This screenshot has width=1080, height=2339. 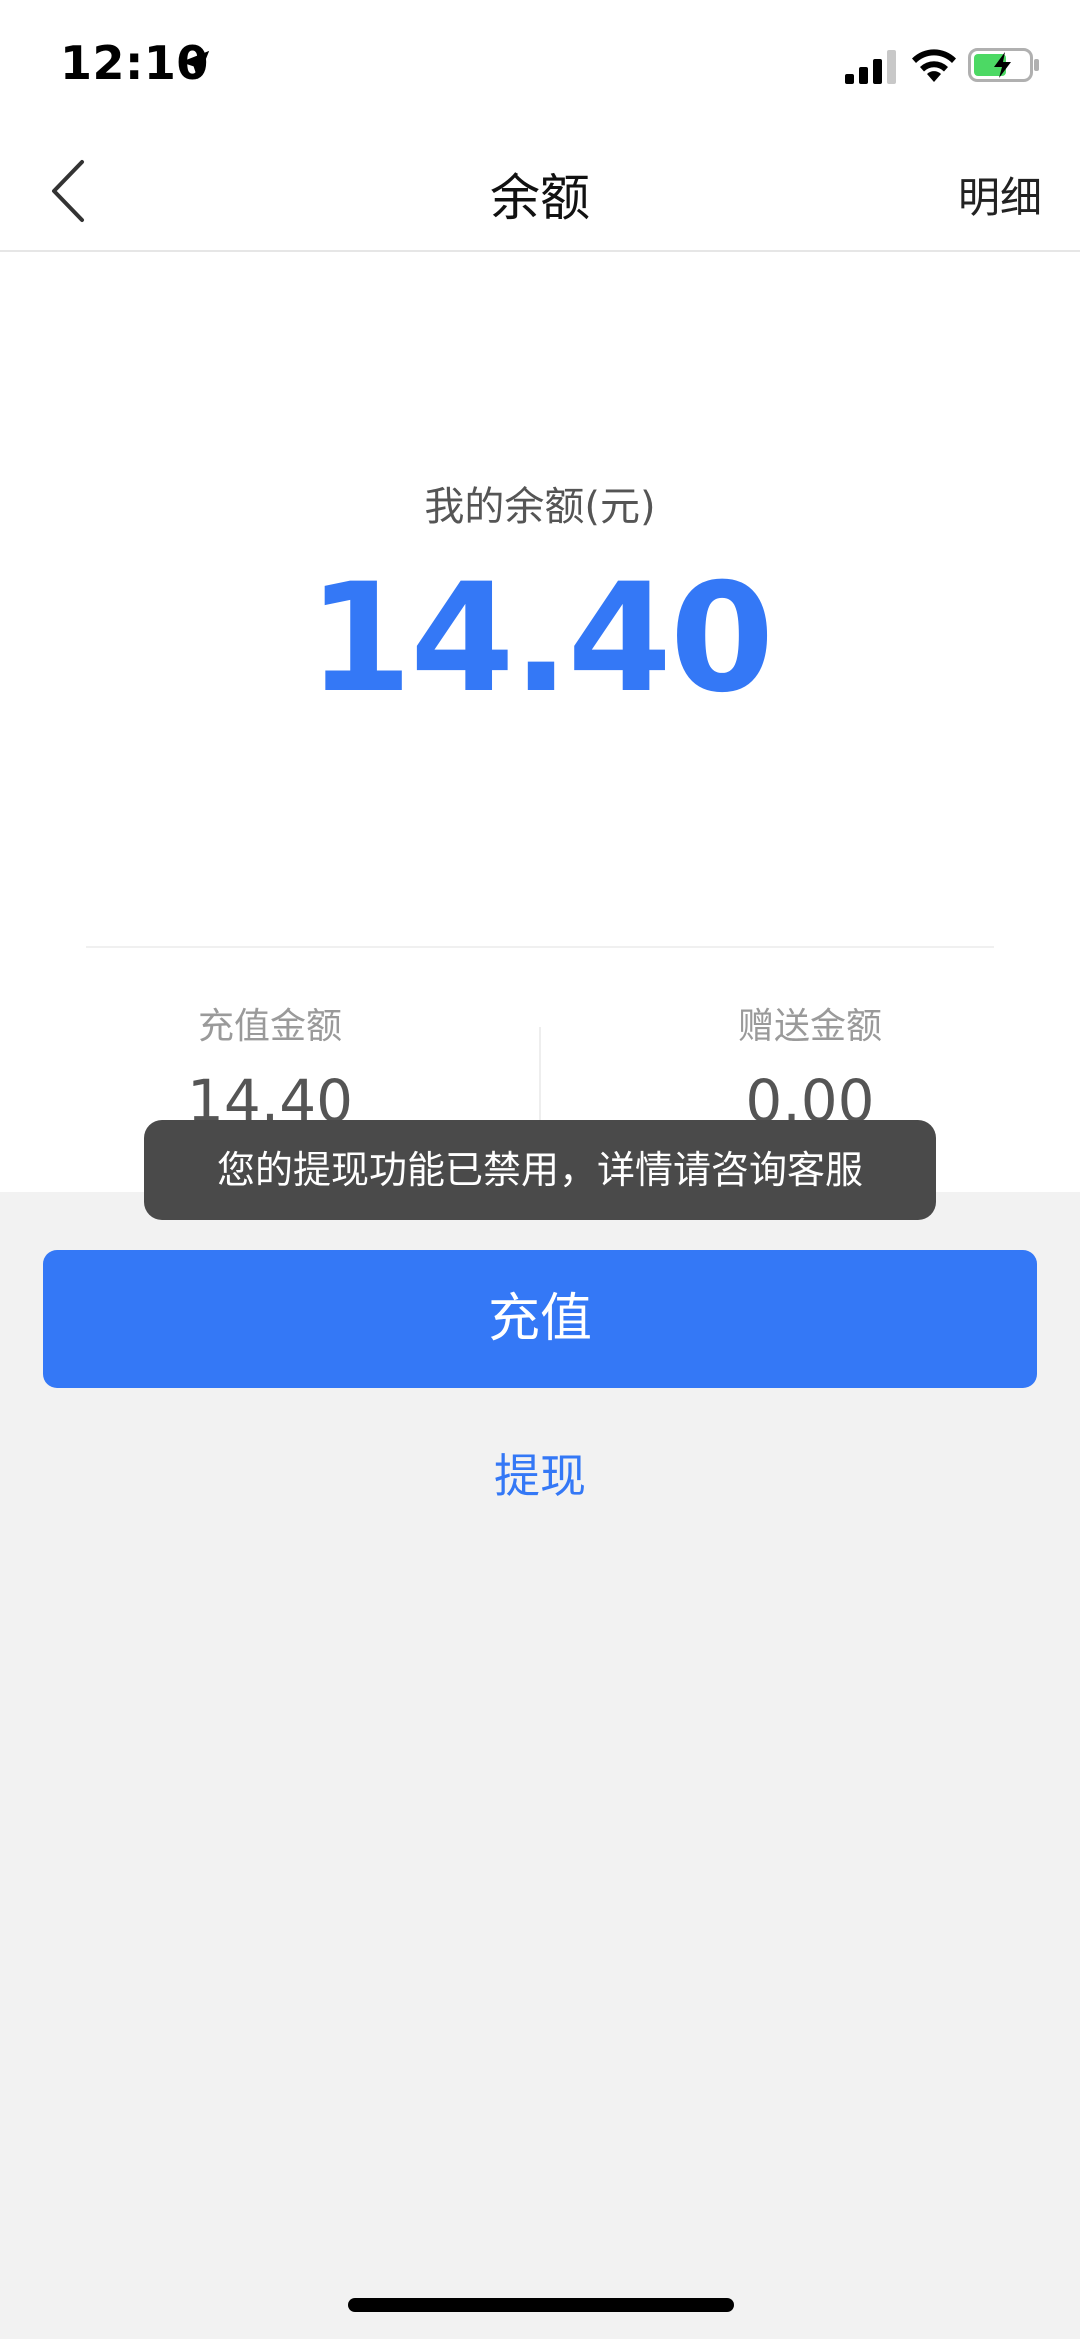 What do you see at coordinates (809, 1026) in the screenshot?
I see `gift-amount-label: 赠送金额` at bounding box center [809, 1026].